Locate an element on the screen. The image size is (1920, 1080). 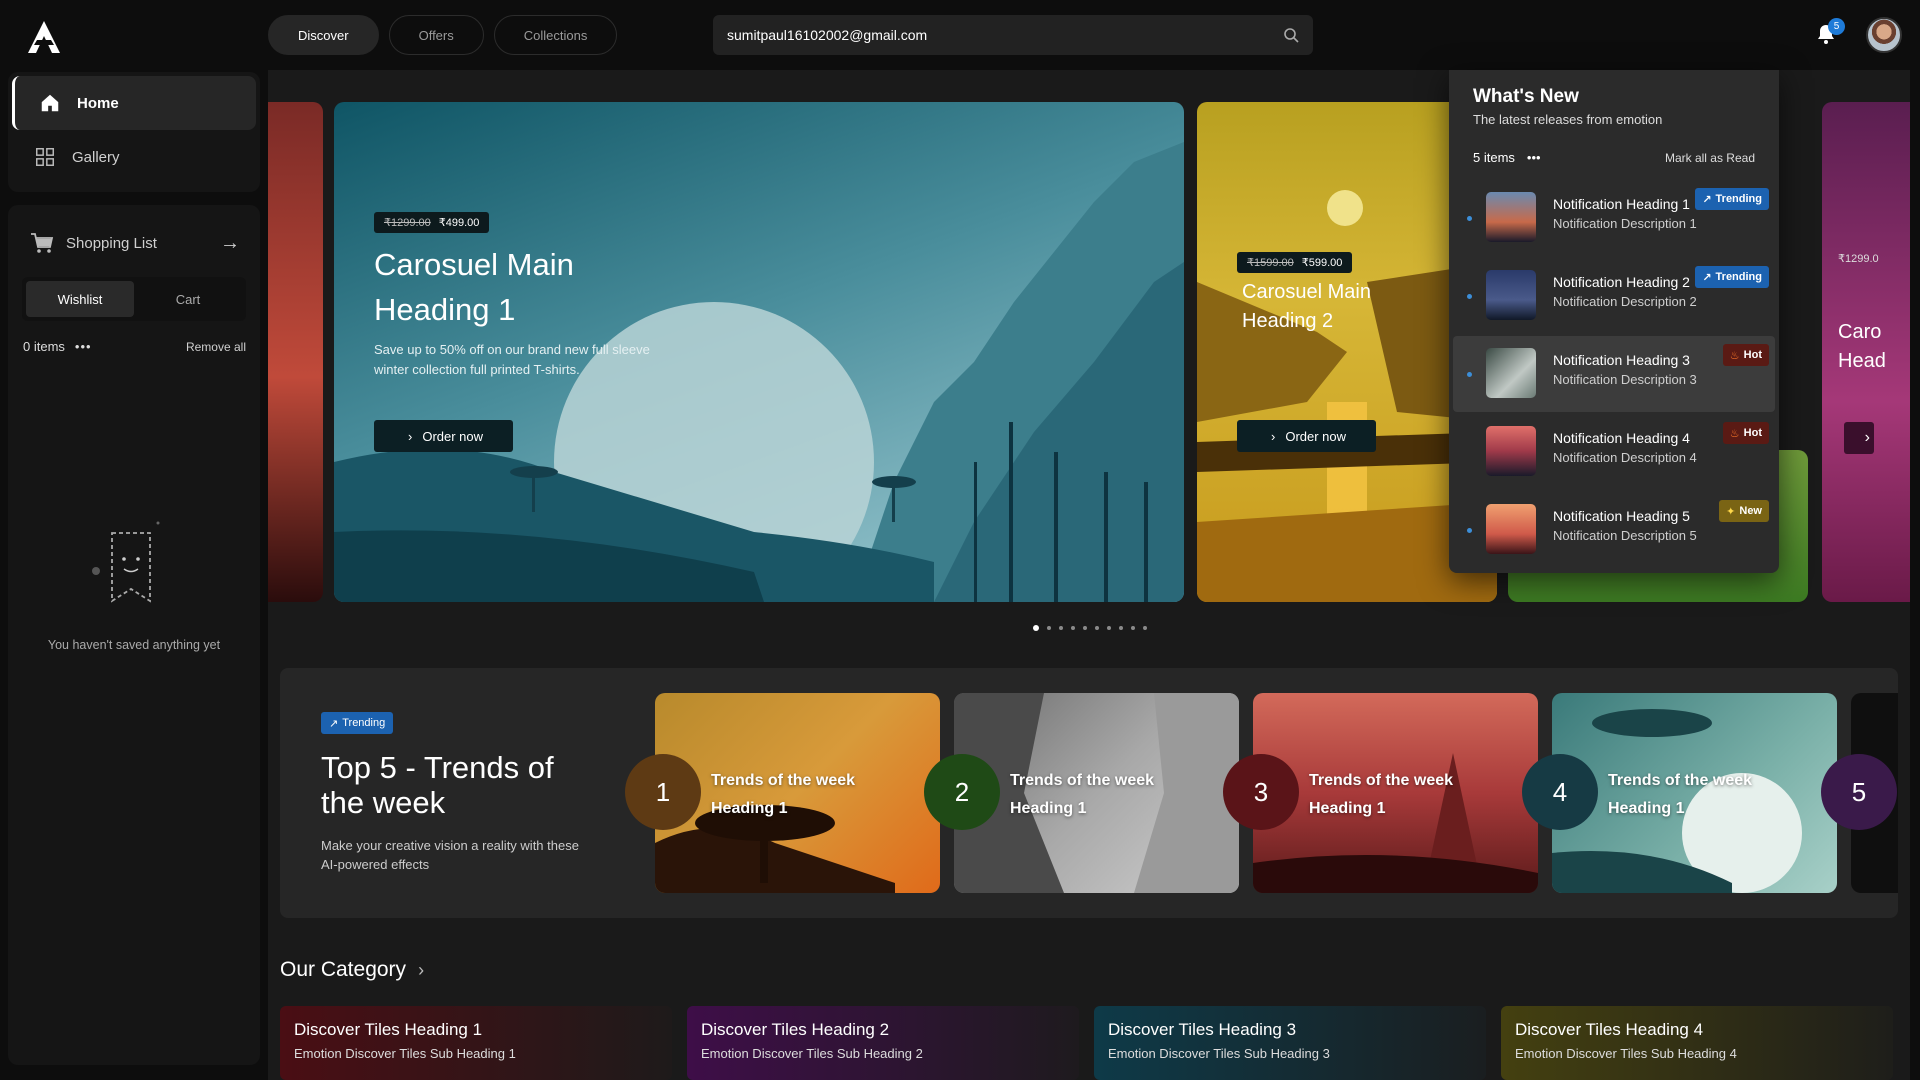
fire-icon: ♨ is located at coordinates (1734, 355).